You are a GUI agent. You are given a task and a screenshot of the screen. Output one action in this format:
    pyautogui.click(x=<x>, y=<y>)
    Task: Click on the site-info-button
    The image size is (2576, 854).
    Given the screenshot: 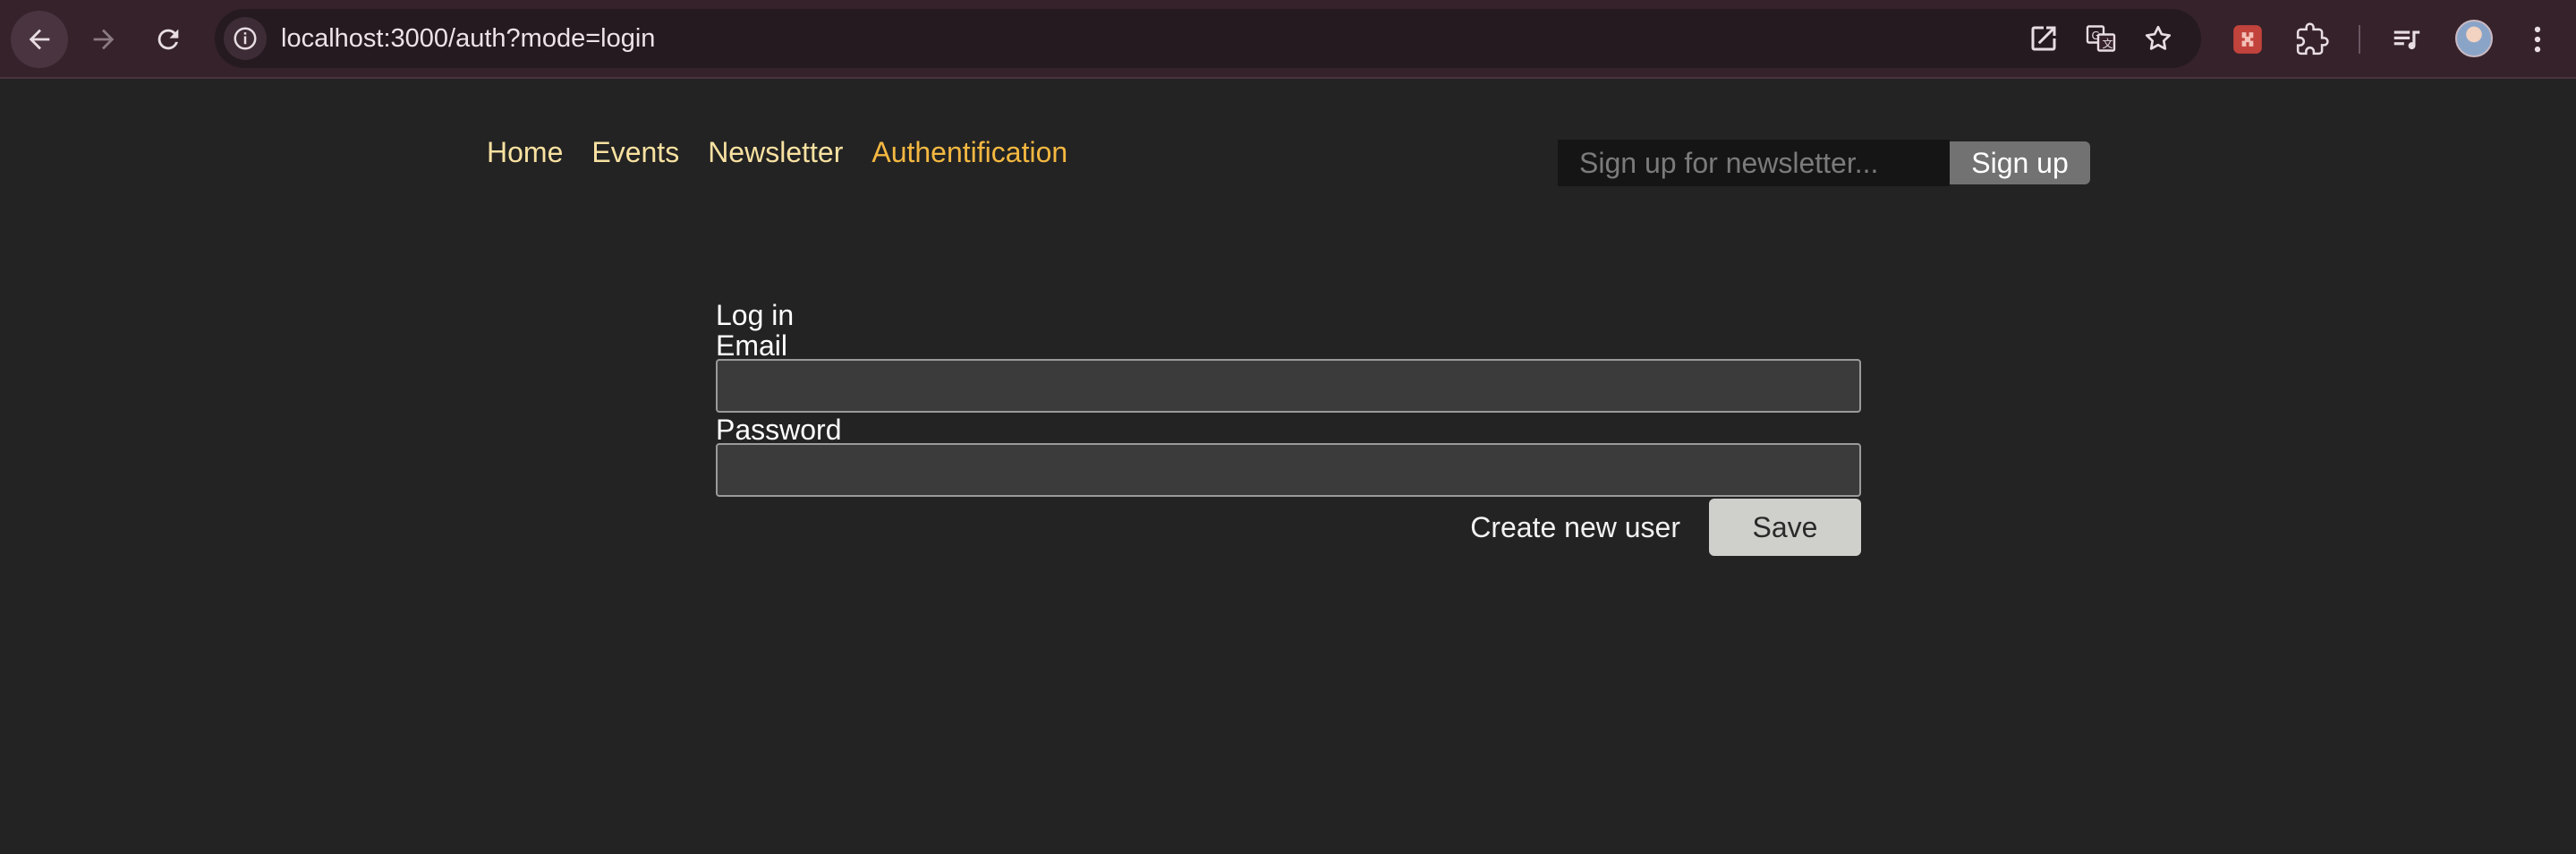 What is the action you would take?
    pyautogui.click(x=246, y=38)
    